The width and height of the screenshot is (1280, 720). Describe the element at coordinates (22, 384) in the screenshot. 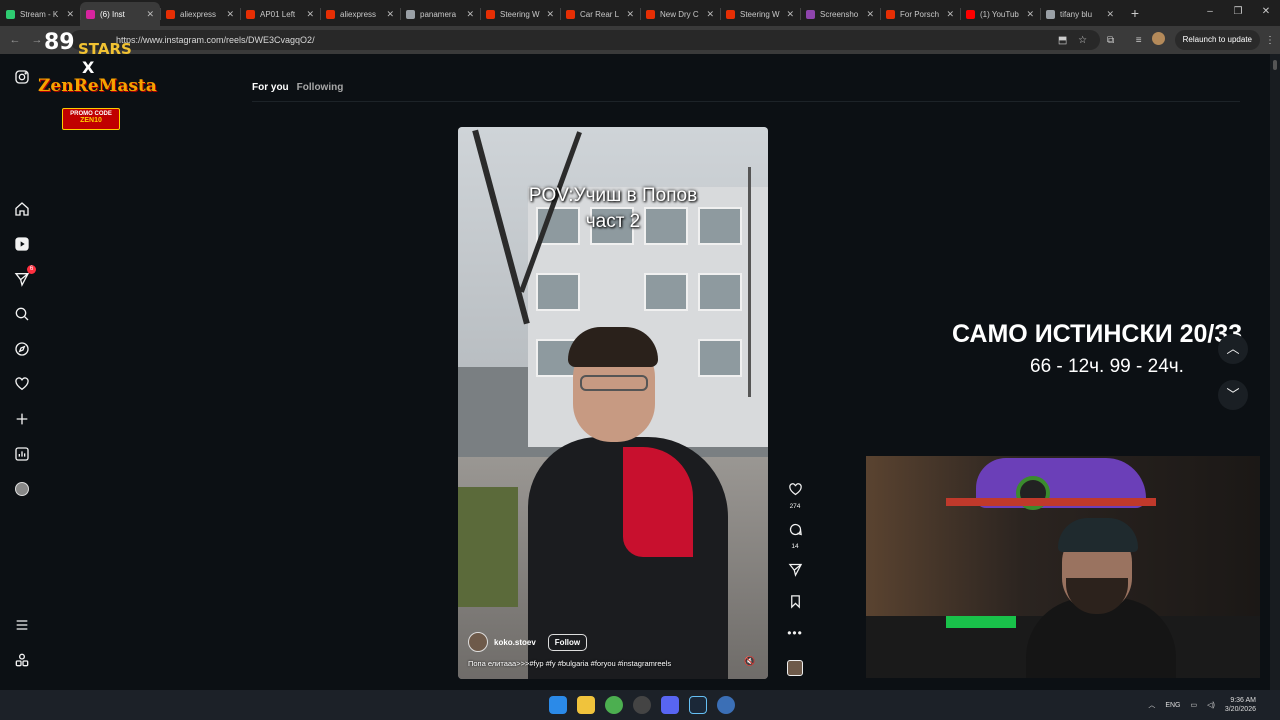

I see `notifications-heart-icon` at that location.